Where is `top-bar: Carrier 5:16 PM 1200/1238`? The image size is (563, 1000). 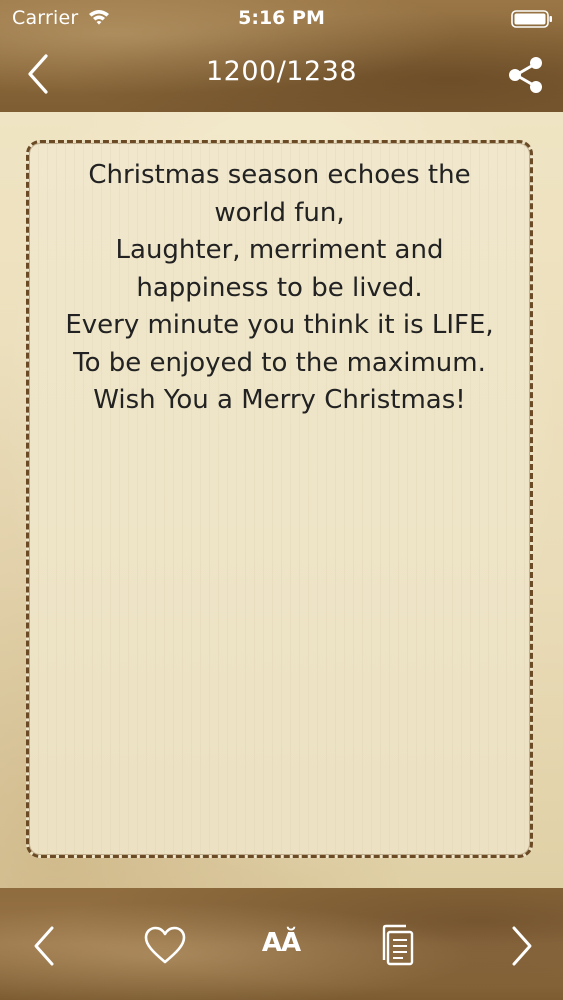 top-bar: Carrier 5:16 PM 1200/1238 is located at coordinates (281, 56).